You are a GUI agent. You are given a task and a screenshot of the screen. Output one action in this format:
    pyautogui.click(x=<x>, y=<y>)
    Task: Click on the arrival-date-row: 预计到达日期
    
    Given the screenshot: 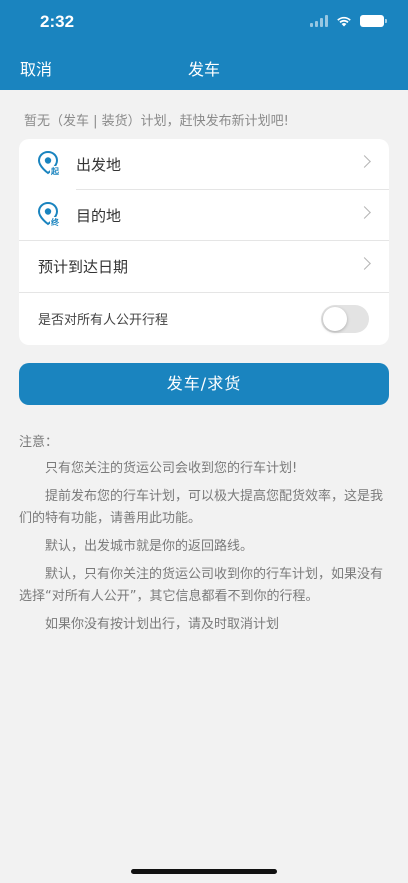 What is the action you would take?
    pyautogui.click(x=204, y=266)
    